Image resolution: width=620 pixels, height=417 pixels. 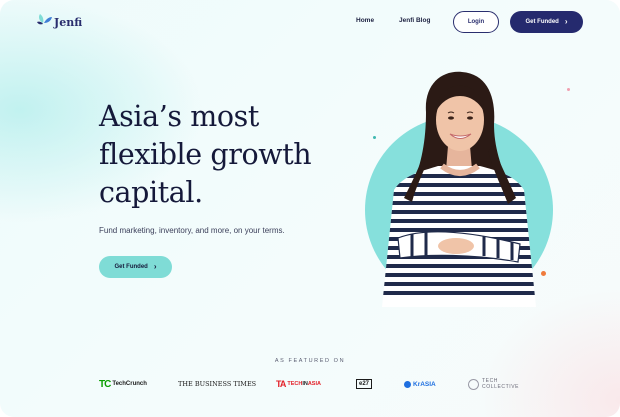 What do you see at coordinates (281, 384) in the screenshot?
I see `tech-in-asia-mark: TA` at bounding box center [281, 384].